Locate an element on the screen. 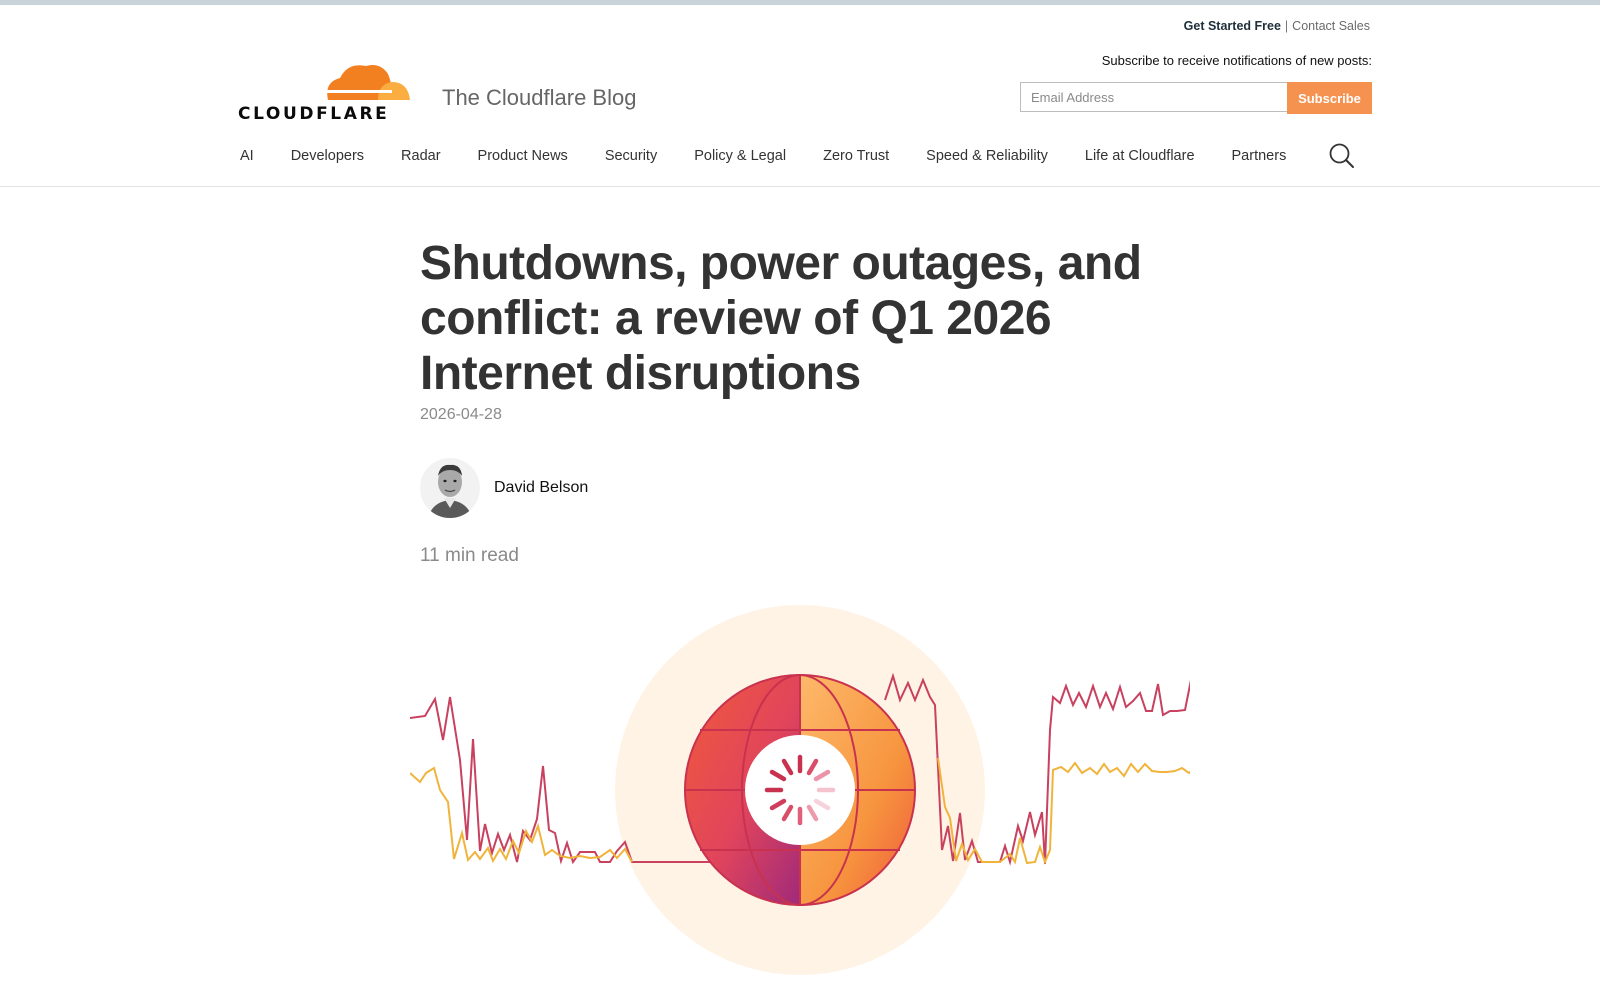 The image size is (1600, 1000). contact-sales-link: Contact Sales is located at coordinates (1331, 26).